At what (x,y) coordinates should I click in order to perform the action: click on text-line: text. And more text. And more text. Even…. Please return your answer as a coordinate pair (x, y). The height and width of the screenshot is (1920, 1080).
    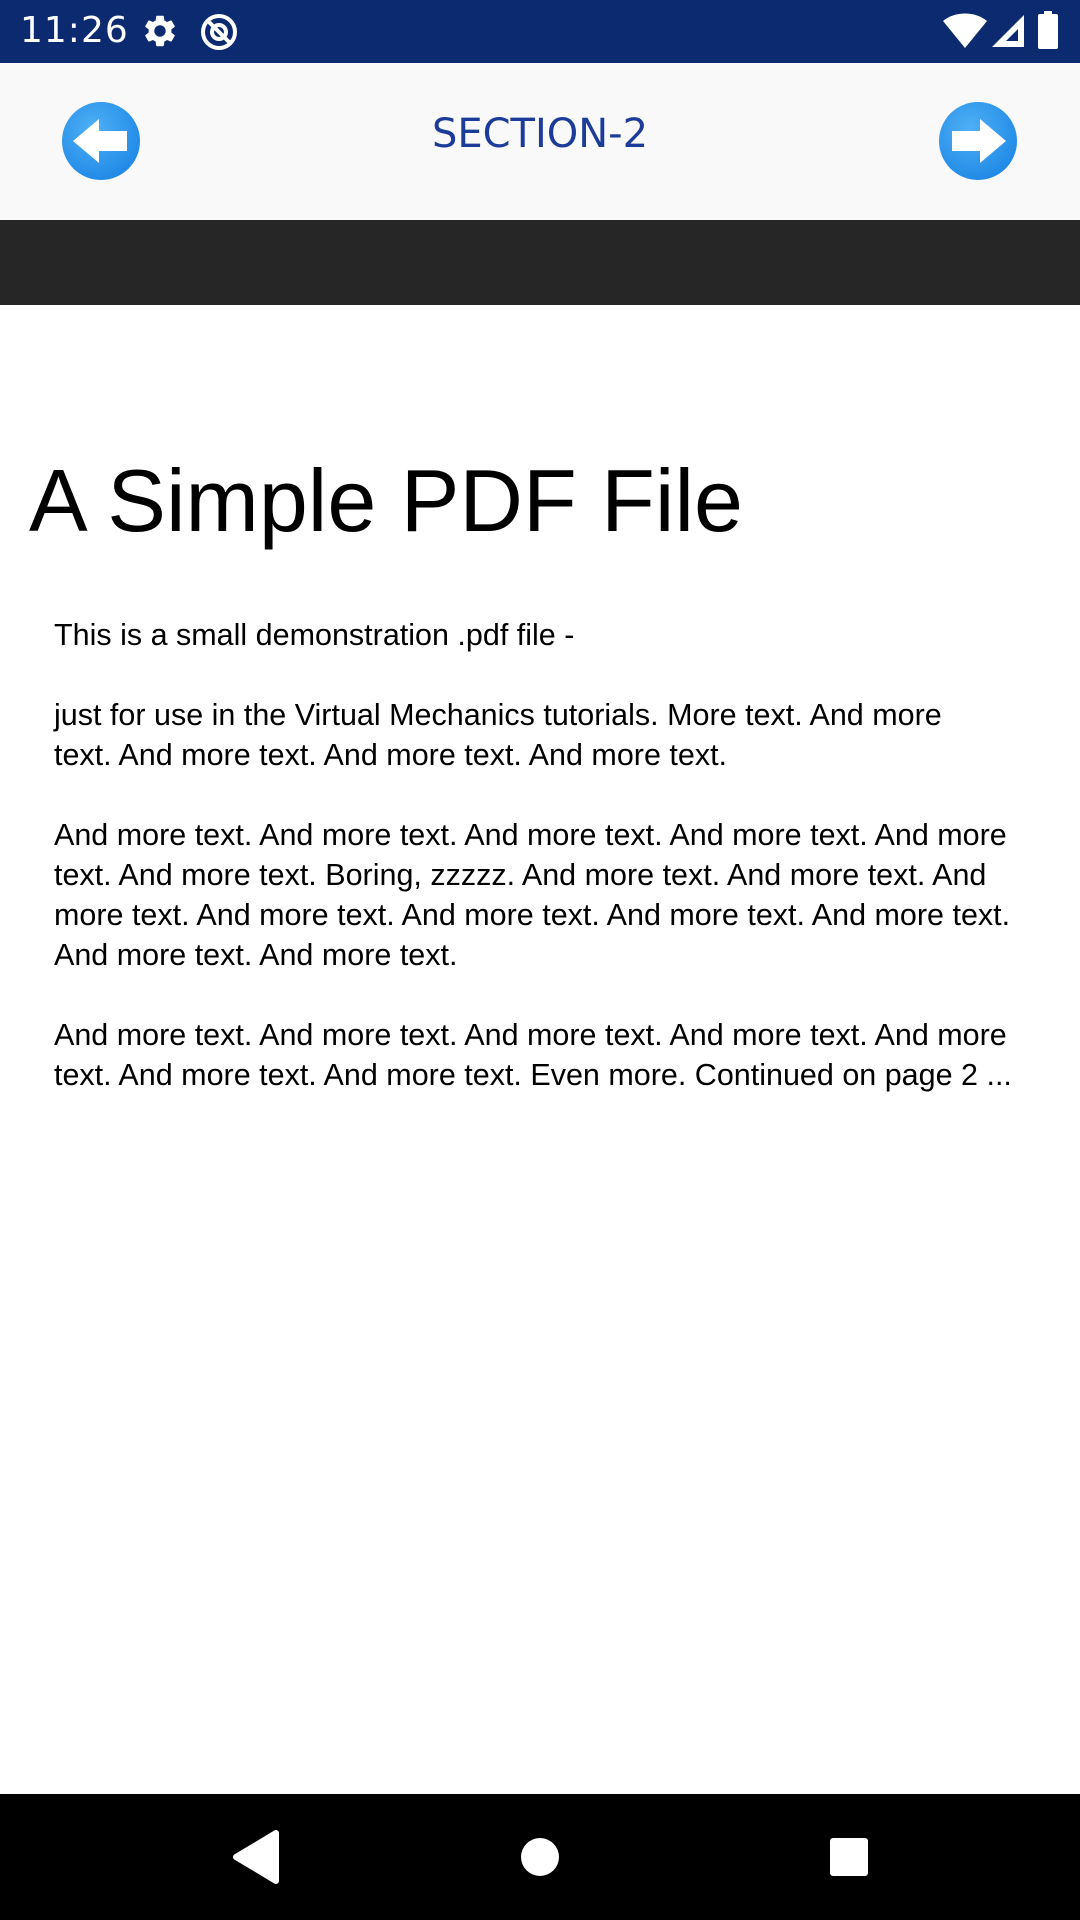
    Looking at the image, I should click on (533, 1075).